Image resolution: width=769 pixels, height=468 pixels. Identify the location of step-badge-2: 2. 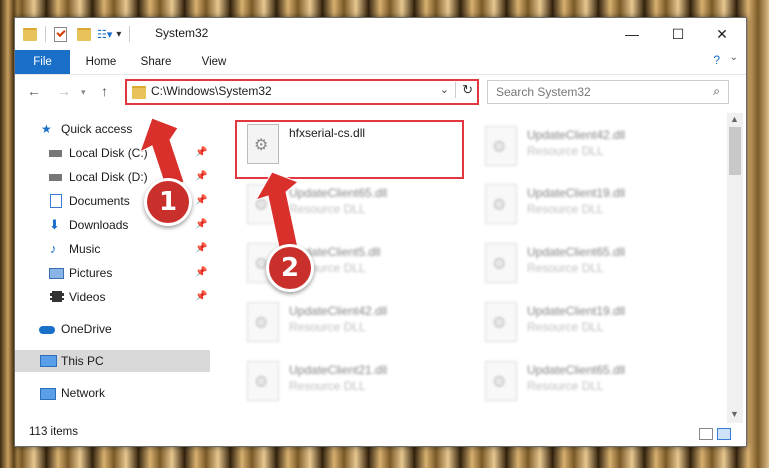
(290, 268).